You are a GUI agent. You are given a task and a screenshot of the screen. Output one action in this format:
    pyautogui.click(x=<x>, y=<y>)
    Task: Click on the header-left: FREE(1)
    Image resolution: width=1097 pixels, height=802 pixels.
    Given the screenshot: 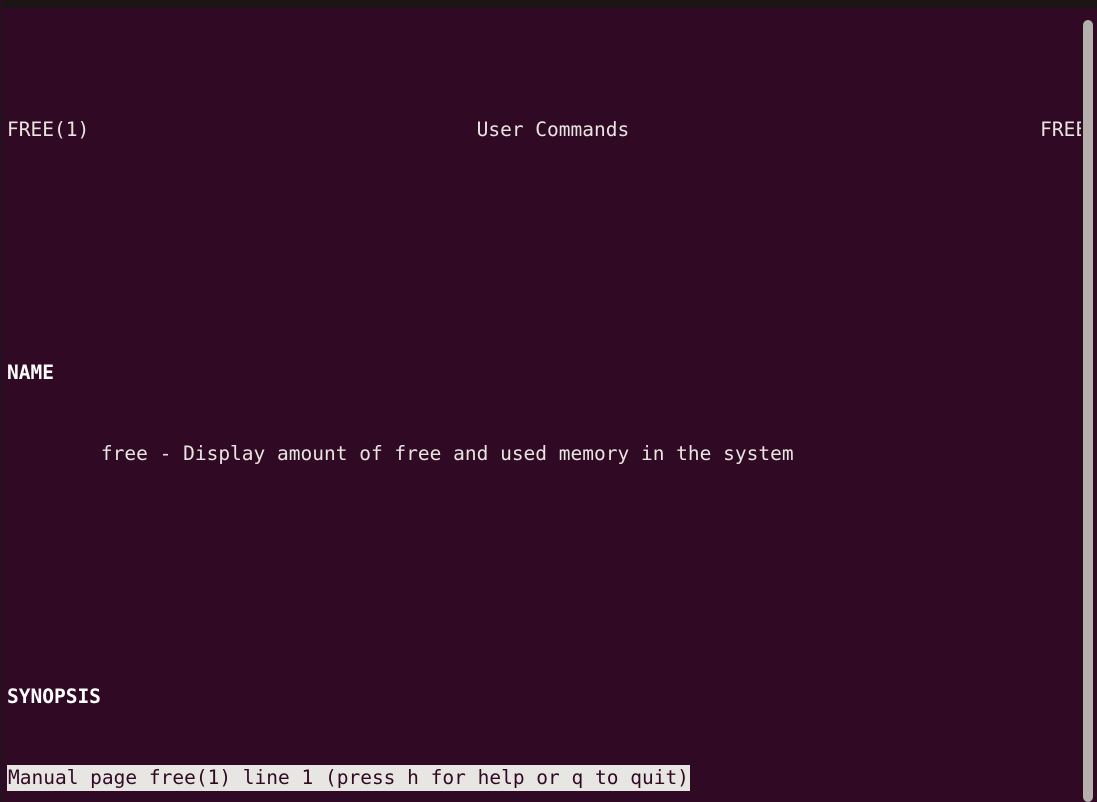 What is the action you would take?
    pyautogui.click(x=48, y=129)
    